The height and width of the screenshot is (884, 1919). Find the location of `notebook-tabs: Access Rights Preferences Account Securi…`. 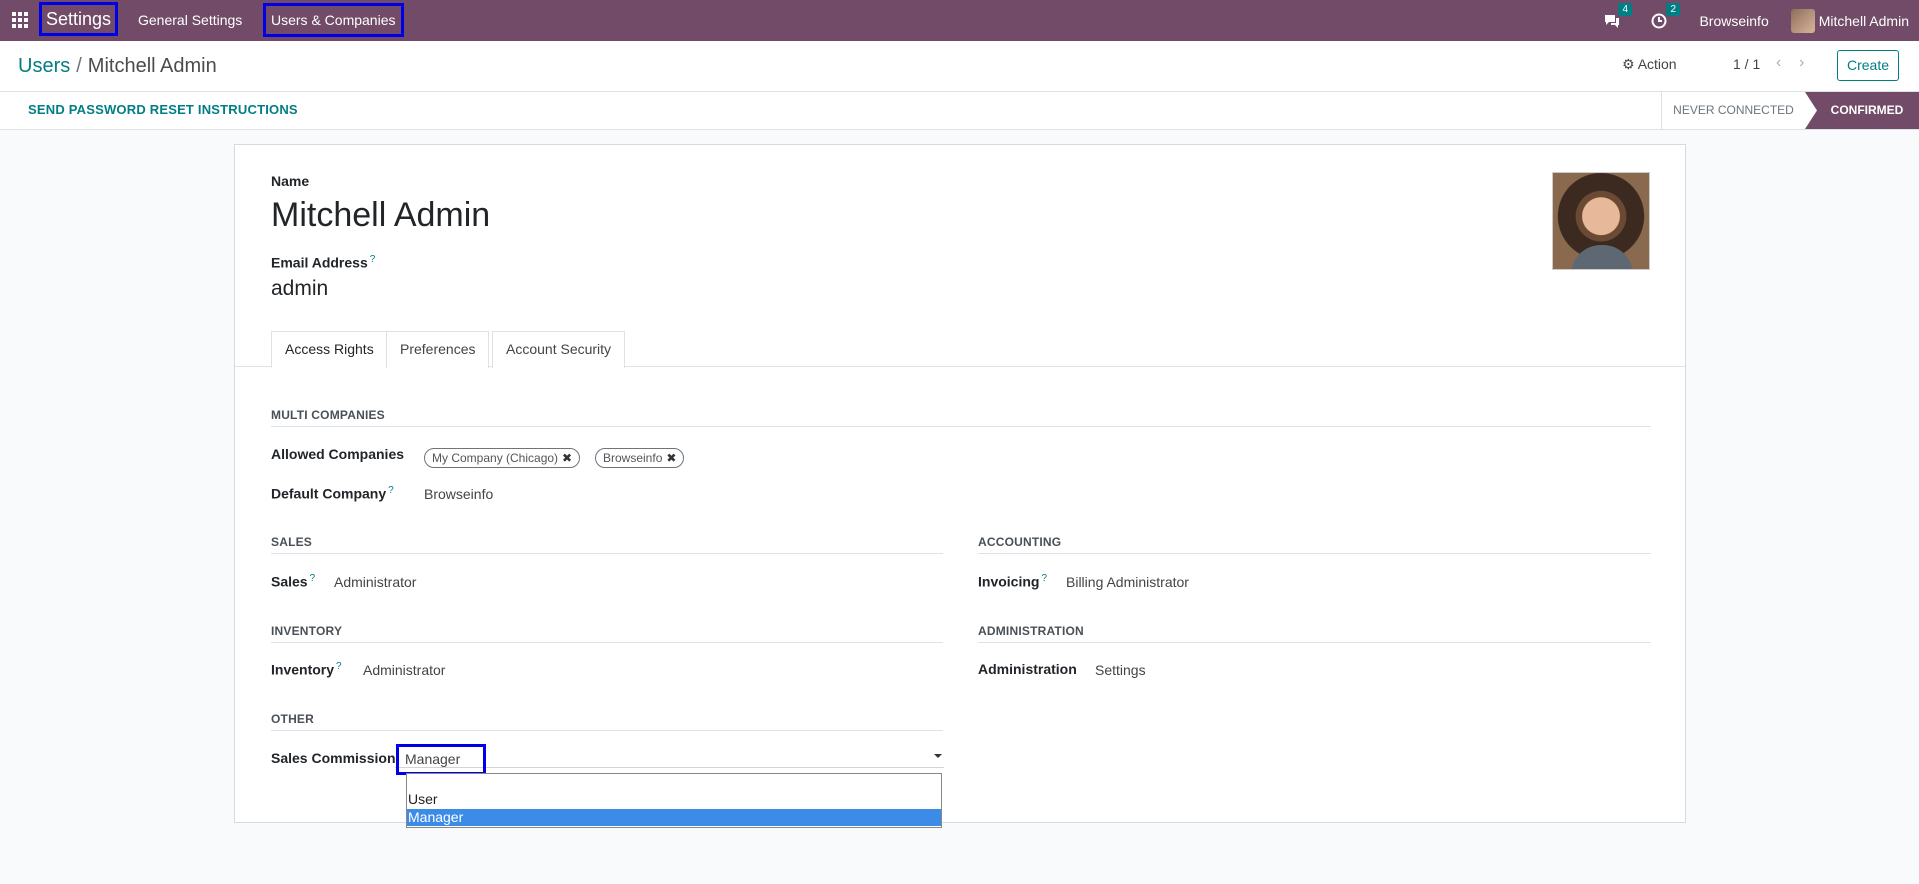

notebook-tabs: Access Rights Preferences Account Securi… is located at coordinates (960, 349).